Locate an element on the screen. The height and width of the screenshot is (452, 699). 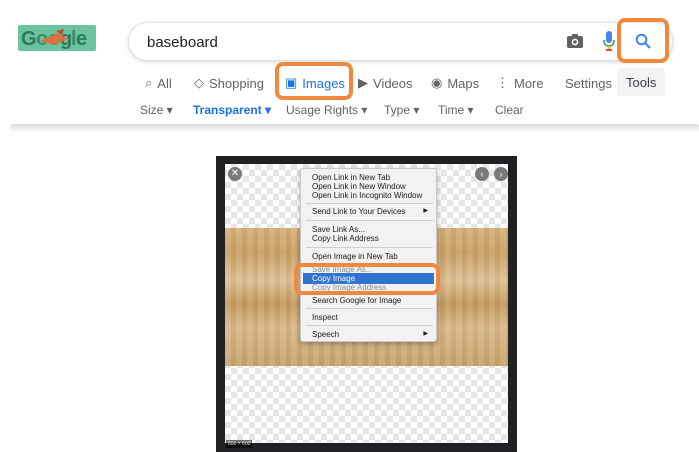
tab-maps: ◉ Maps is located at coordinates (455, 83).